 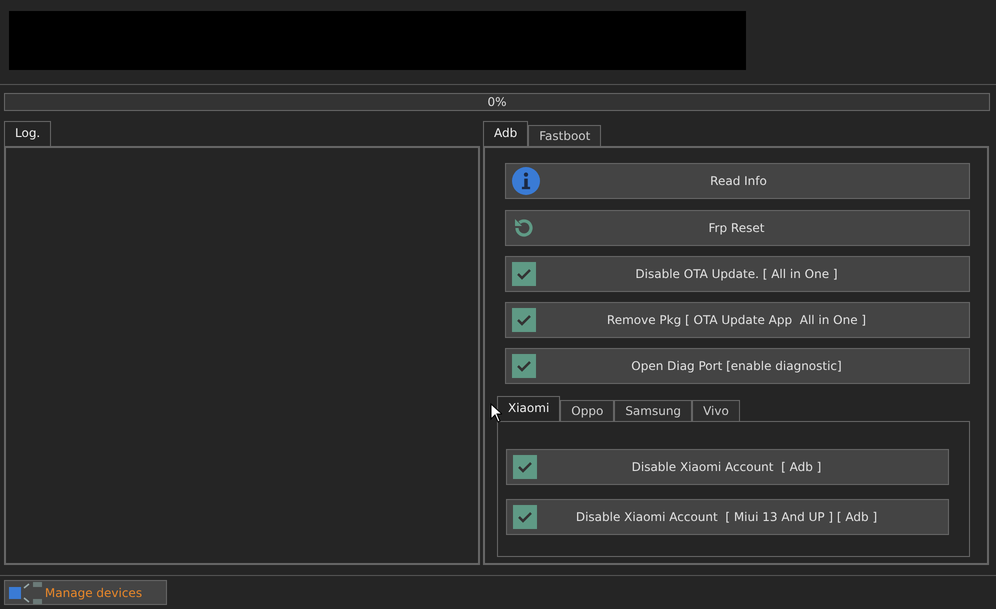 What do you see at coordinates (528, 408) in the screenshot?
I see `tab: Xiaomi` at bounding box center [528, 408].